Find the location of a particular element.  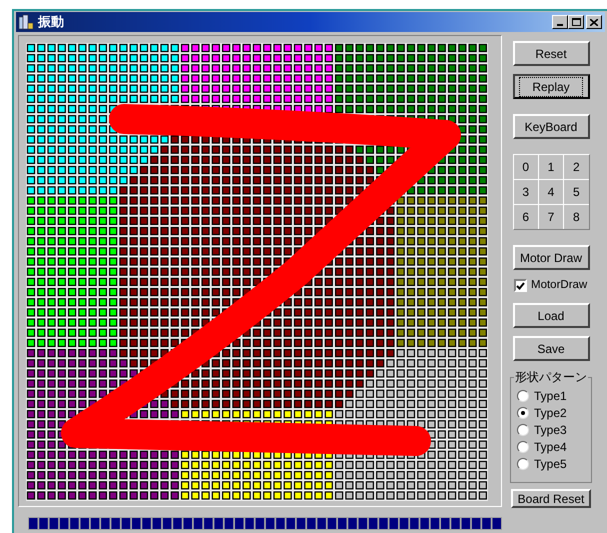

radio-label: Type3 is located at coordinates (550, 431).